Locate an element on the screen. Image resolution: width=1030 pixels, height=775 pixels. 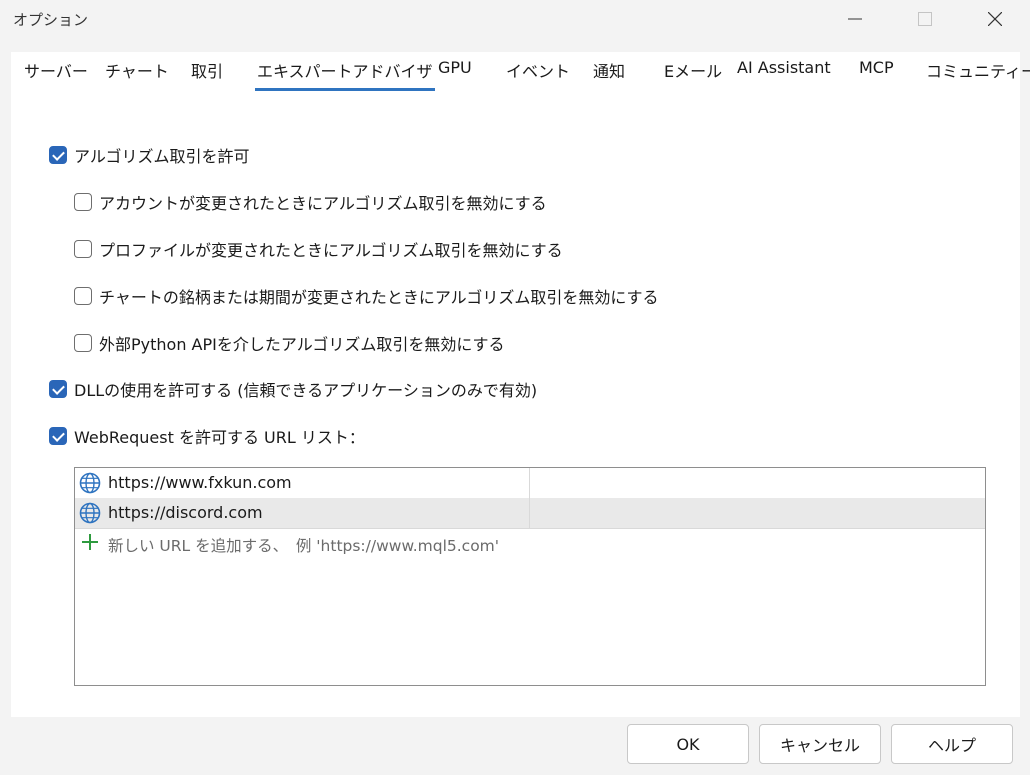
option-allow-dll: DLLの使用を許可する (信頼できるアプリケーションのみで有効) is located at coordinates (293, 389).